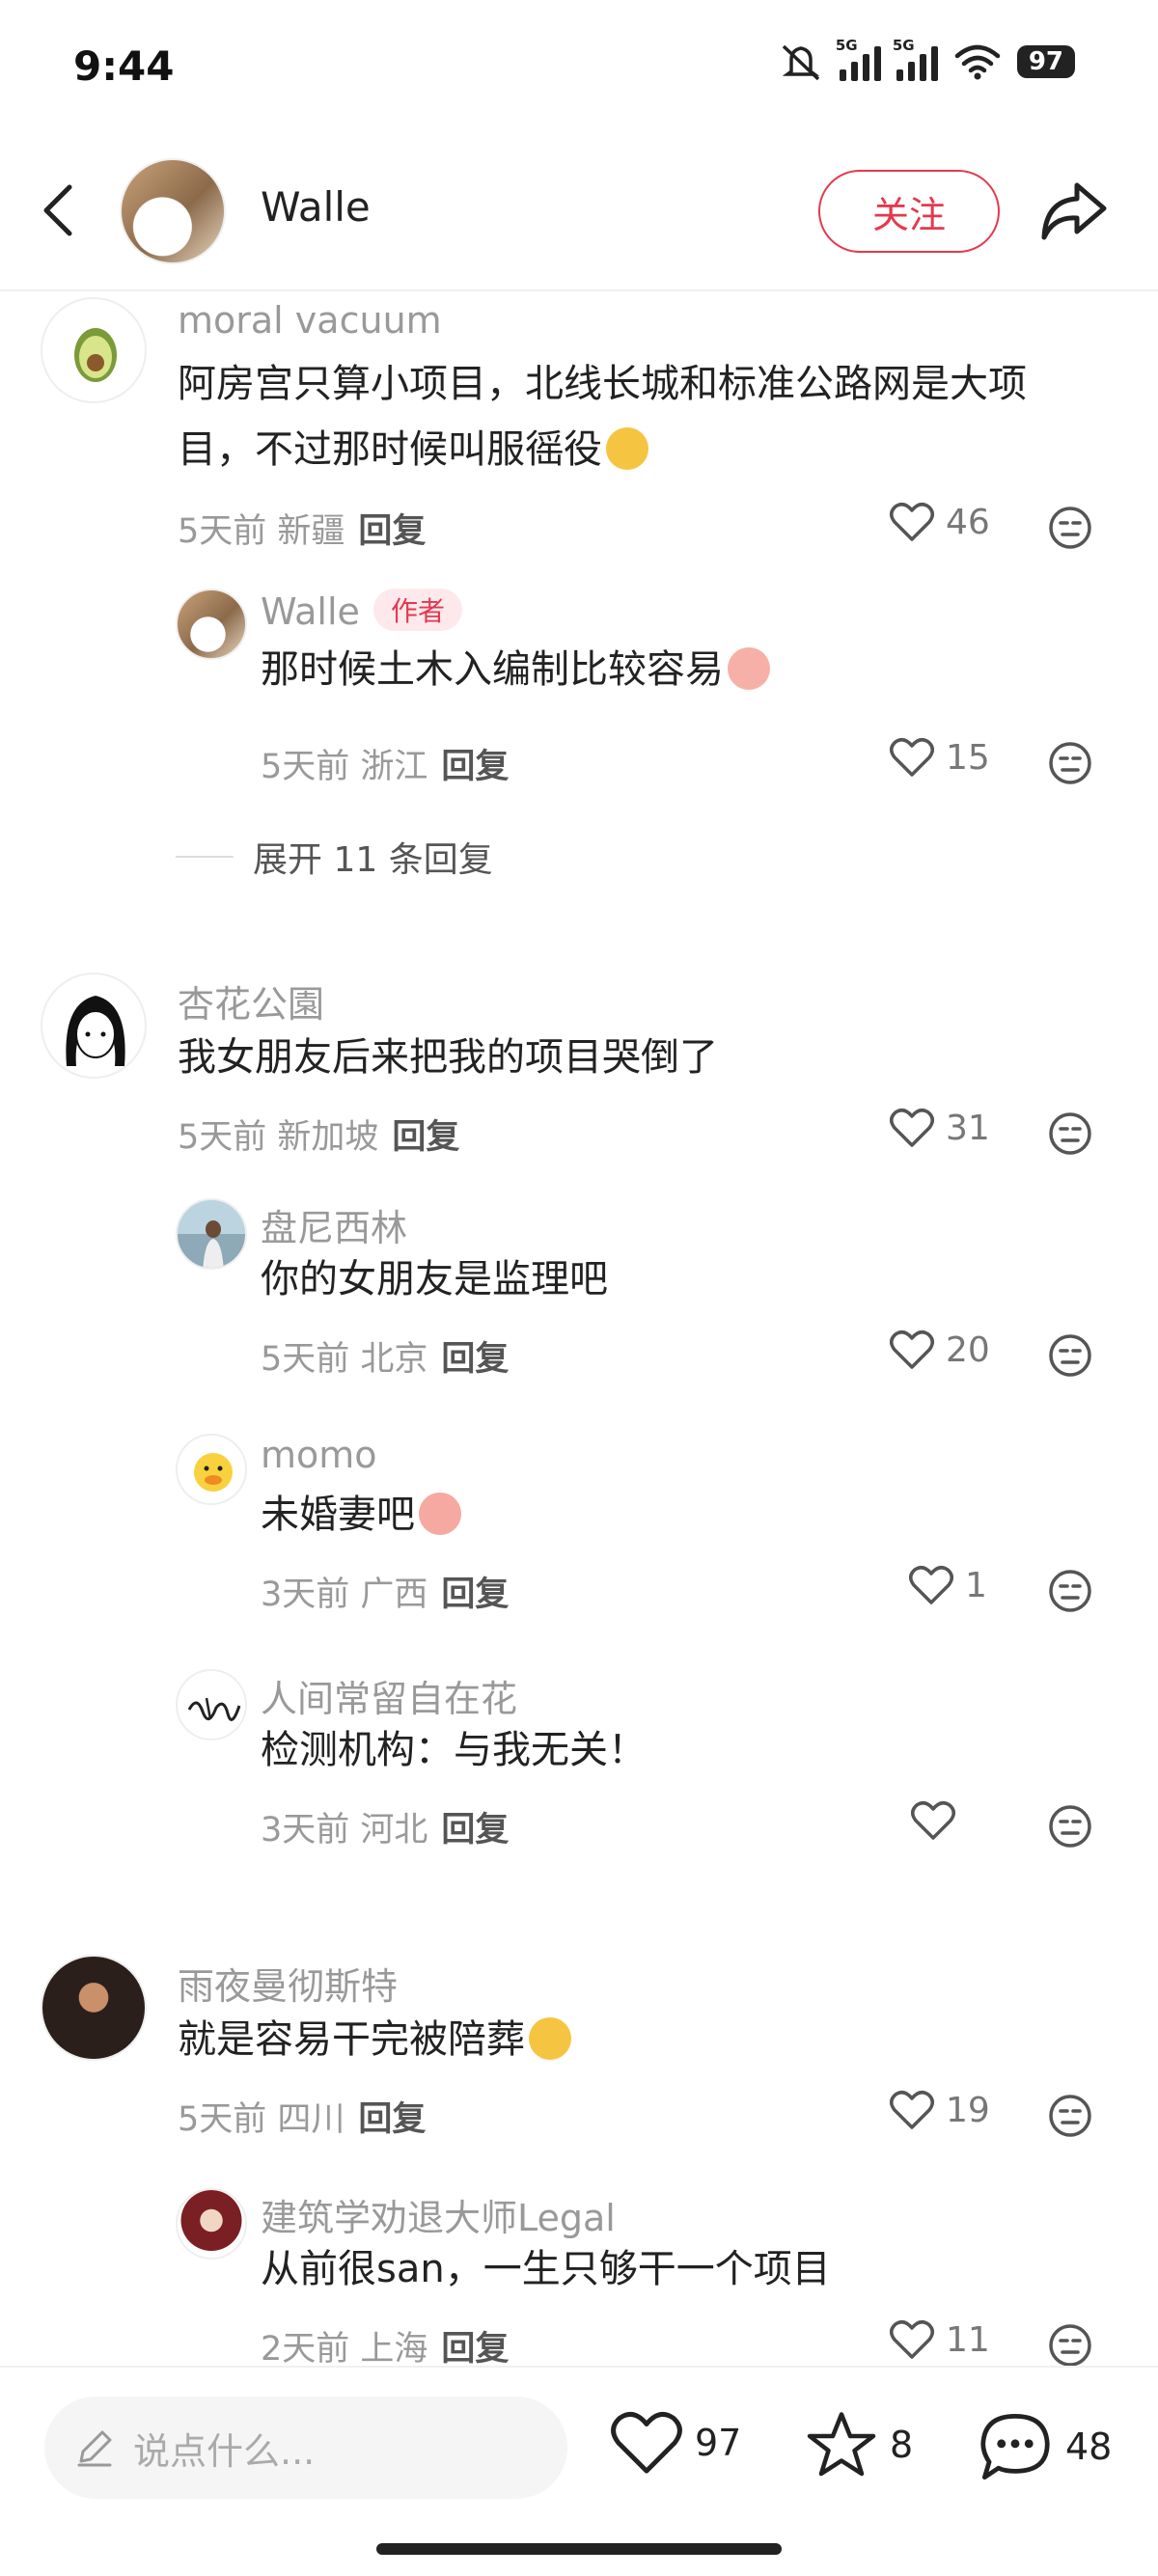 The width and height of the screenshot is (1158, 2576). What do you see at coordinates (915, 59) in the screenshot?
I see `signal-icon-2: 5G` at bounding box center [915, 59].